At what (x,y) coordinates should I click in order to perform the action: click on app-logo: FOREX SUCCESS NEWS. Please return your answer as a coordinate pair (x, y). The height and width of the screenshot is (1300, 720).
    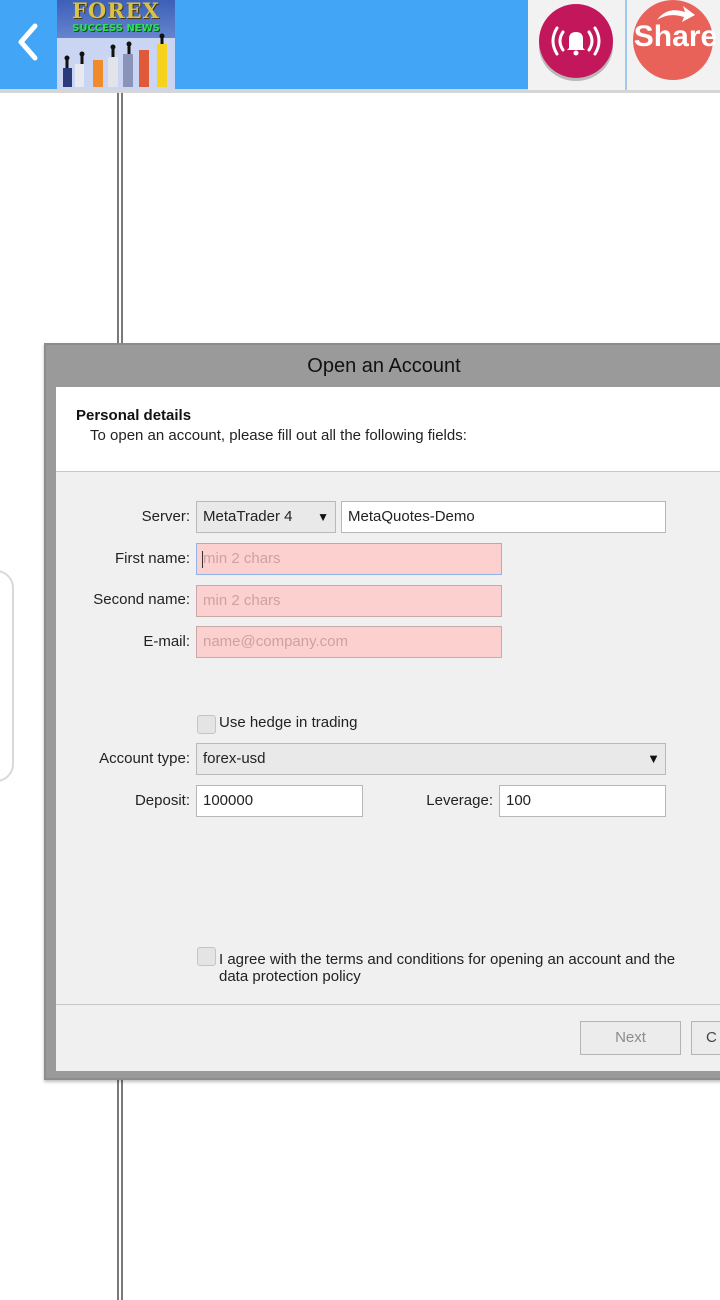
    Looking at the image, I should click on (116, 44).